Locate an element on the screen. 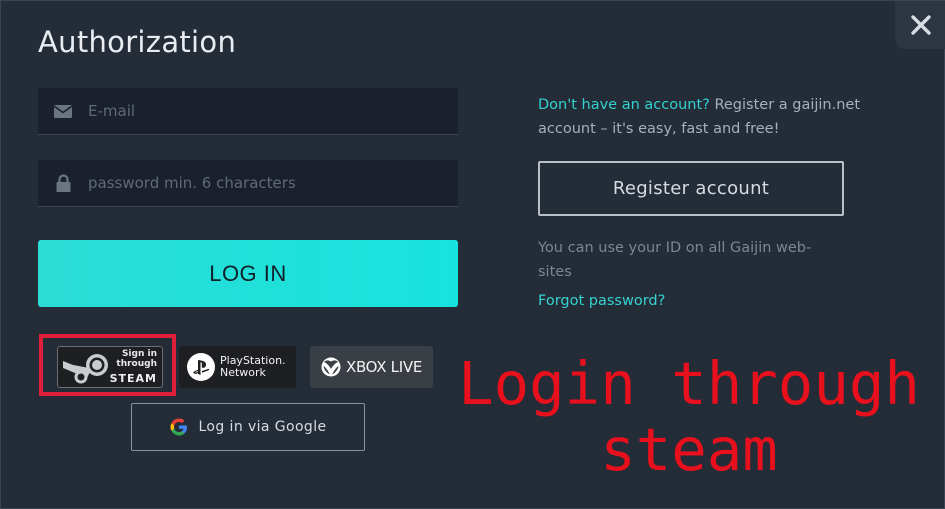 This screenshot has width=945, height=509. no-account-link: Don't have an account? is located at coordinates (624, 105).